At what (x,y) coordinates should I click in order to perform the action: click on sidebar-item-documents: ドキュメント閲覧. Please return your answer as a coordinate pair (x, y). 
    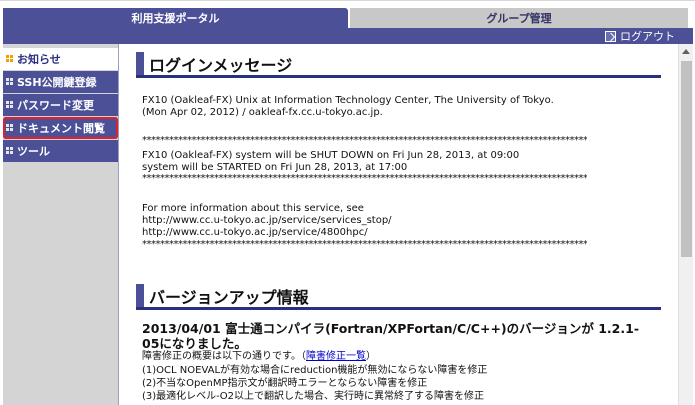
    Looking at the image, I should click on (60, 128).